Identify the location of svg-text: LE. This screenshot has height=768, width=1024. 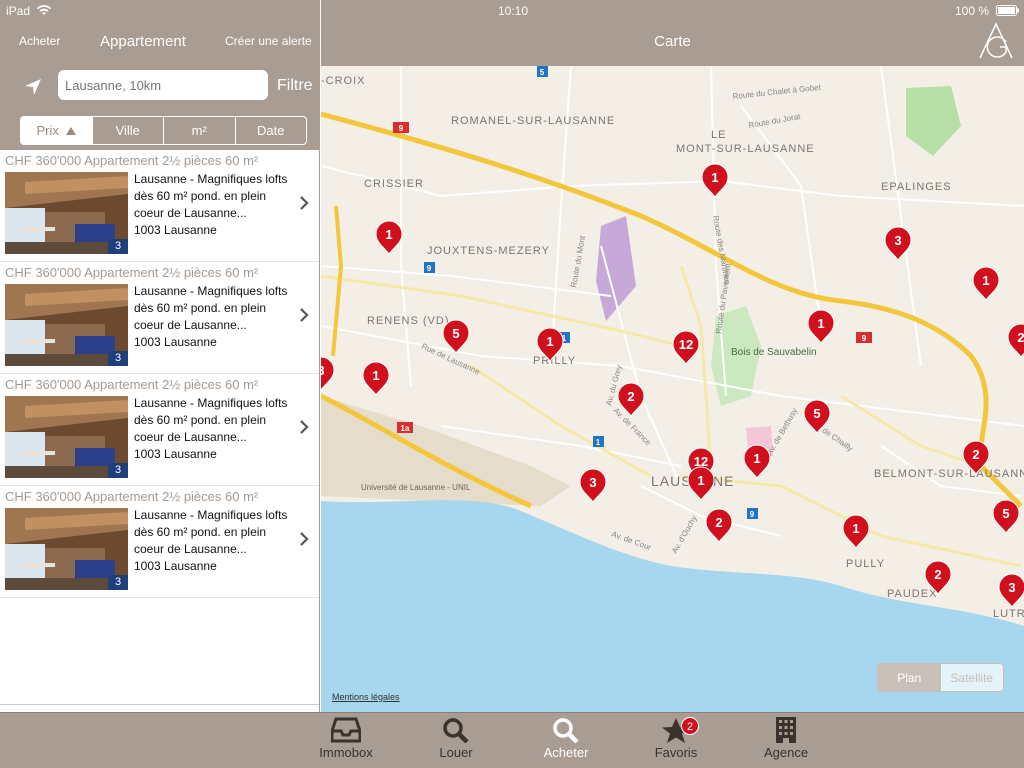
(718, 135).